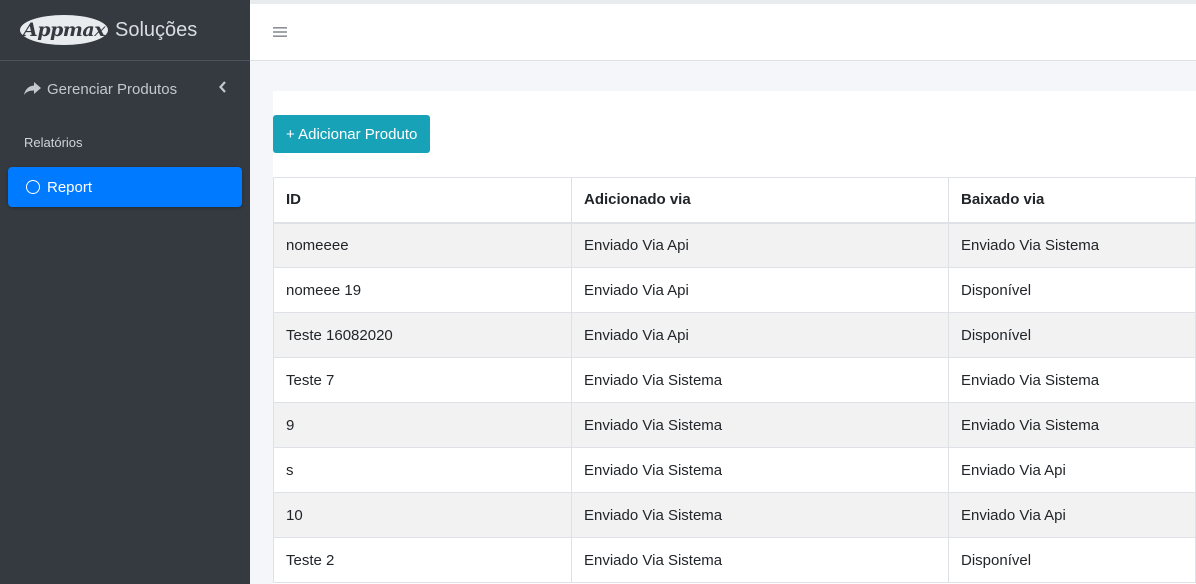  What do you see at coordinates (422, 515) in the screenshot?
I see `cell-id: 10` at bounding box center [422, 515].